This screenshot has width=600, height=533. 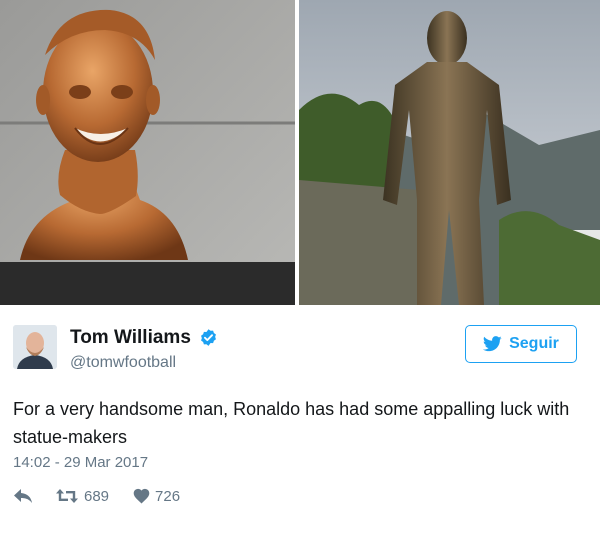 What do you see at coordinates (534, 343) in the screenshot?
I see `follow-button-label: Seguir` at bounding box center [534, 343].